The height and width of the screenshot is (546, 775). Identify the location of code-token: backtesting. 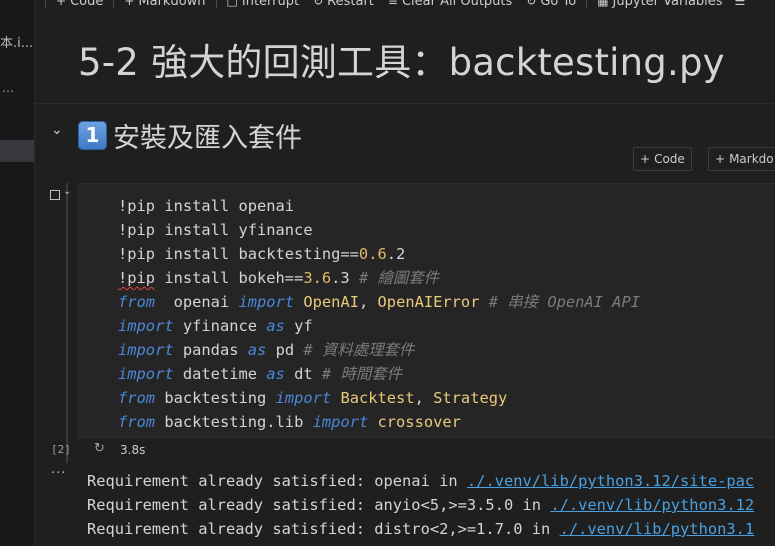
(215, 398).